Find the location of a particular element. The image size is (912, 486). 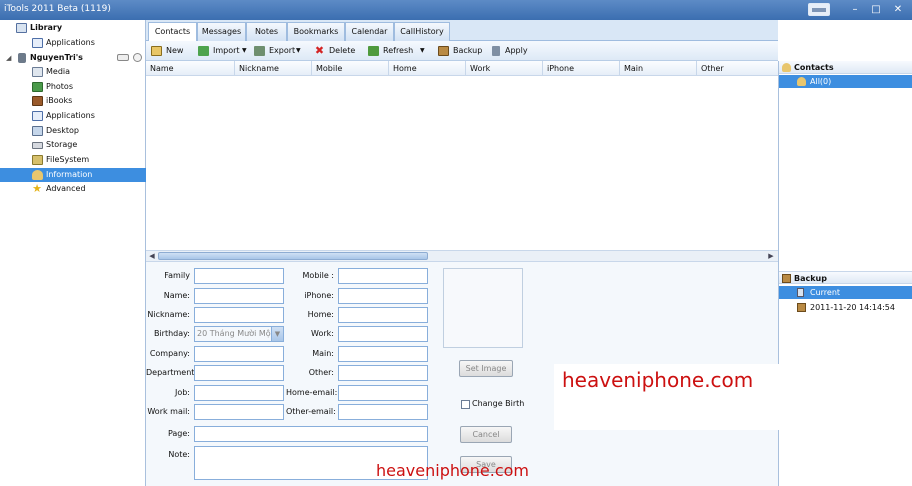

tab-contacts: Contacts is located at coordinates (172, 32).